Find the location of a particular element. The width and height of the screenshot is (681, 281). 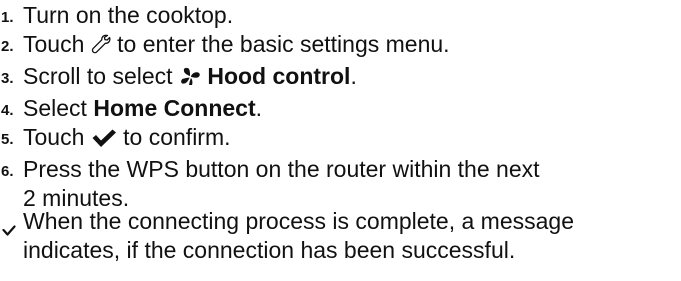

wrench-icon is located at coordinates (101, 47).